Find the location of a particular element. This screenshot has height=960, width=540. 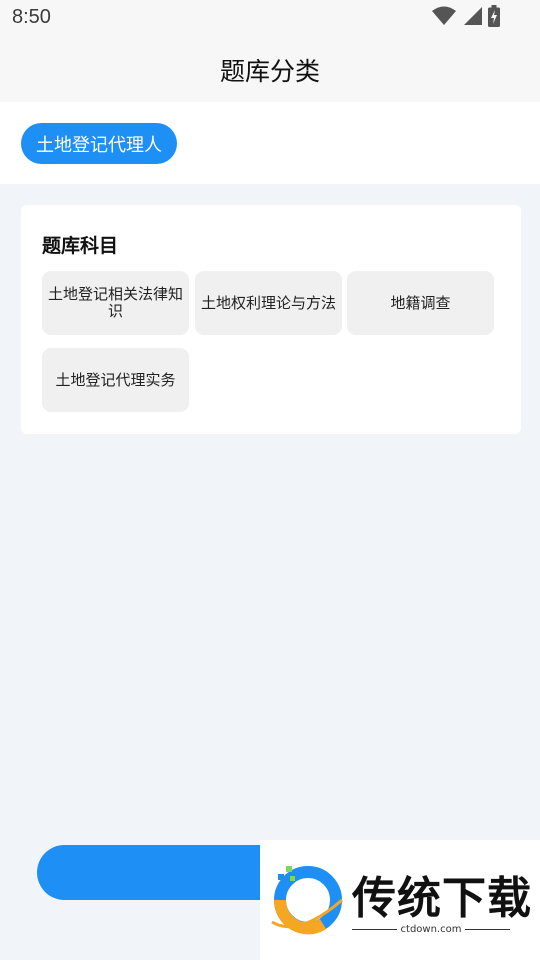

status-bar: 8:50 is located at coordinates (270, 19).